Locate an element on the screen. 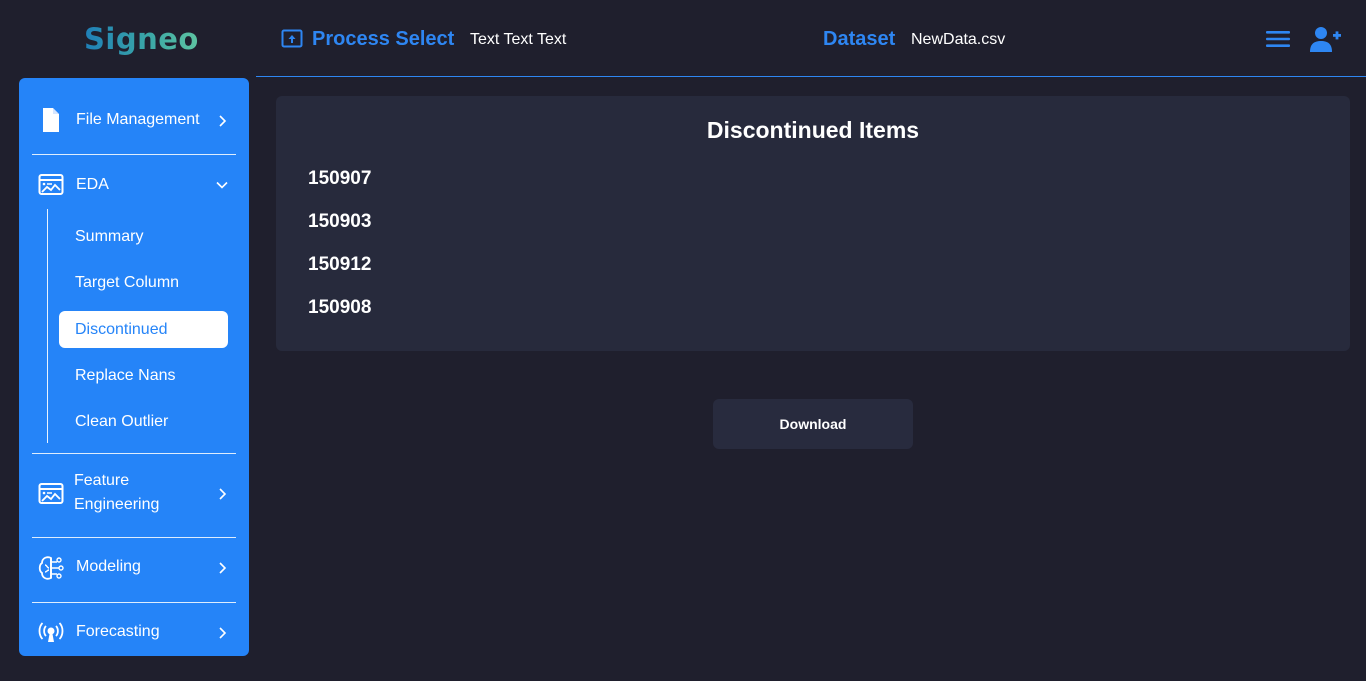 This screenshot has width=1366, height=681. process-select-value: Text Text Text is located at coordinates (518, 39).